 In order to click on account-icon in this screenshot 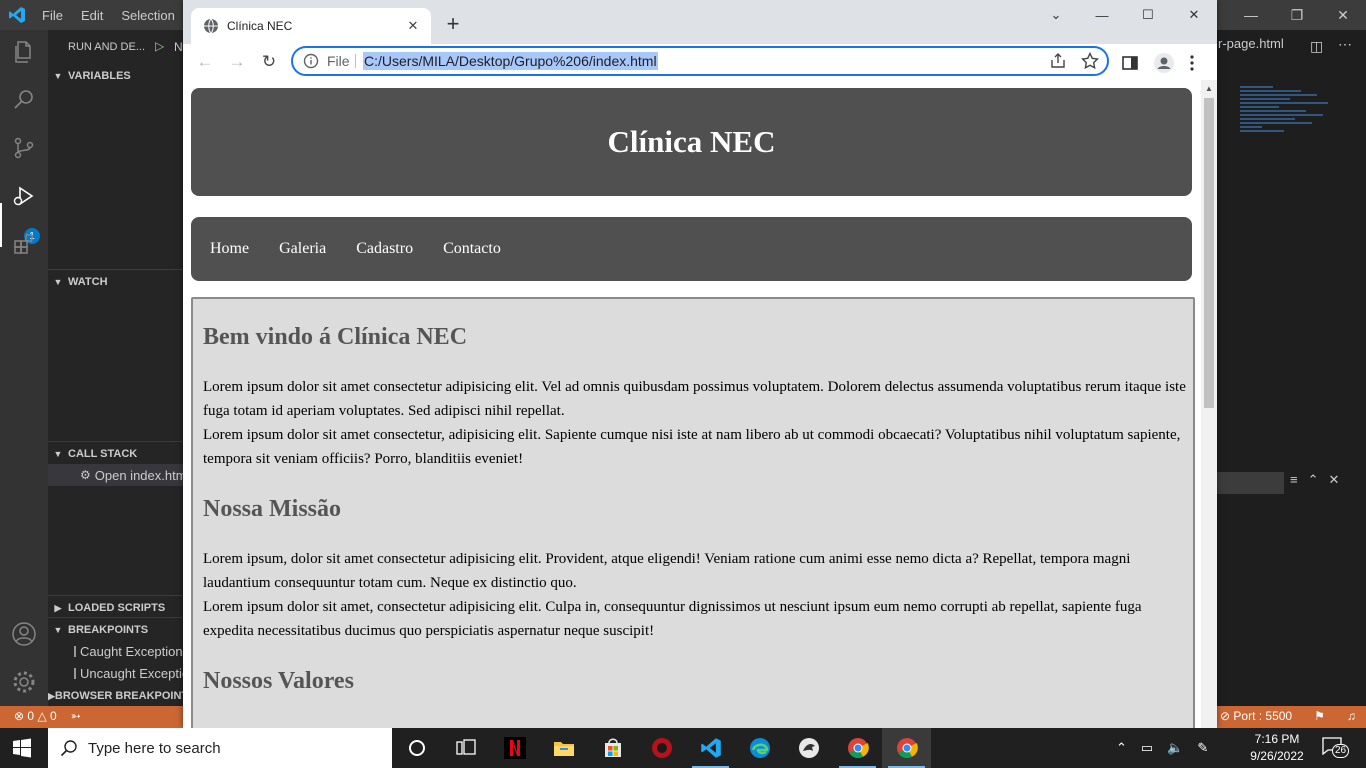, I will do `click(24, 634)`.